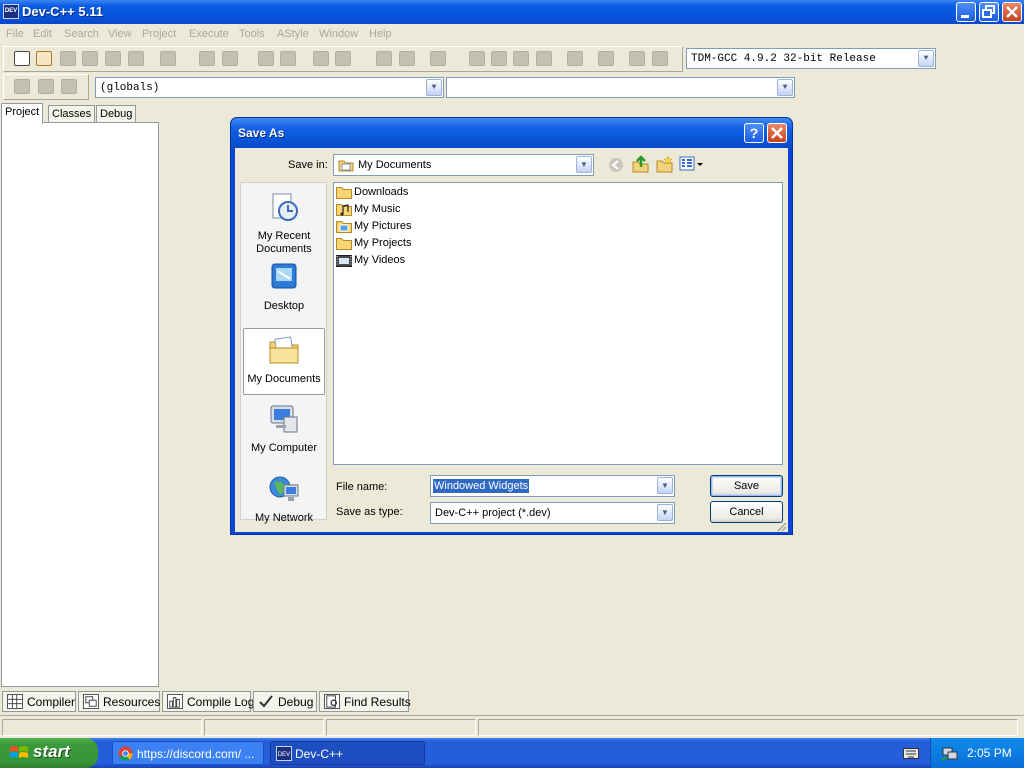  What do you see at coordinates (754, 133) in the screenshot?
I see `help-button: ?` at bounding box center [754, 133].